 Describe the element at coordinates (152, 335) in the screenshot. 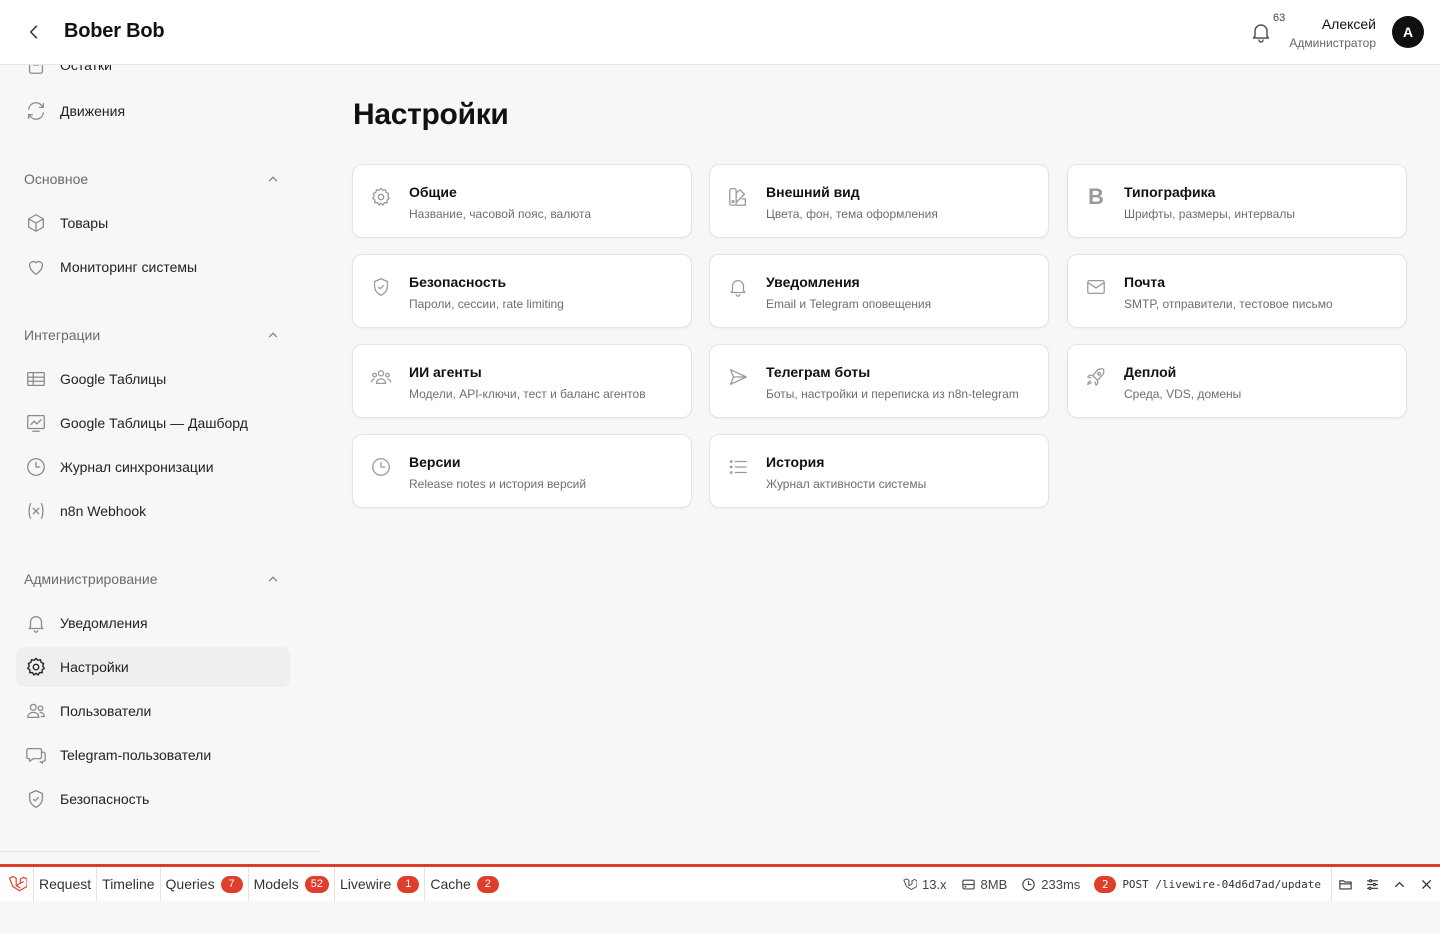

I see `sidebar-group-integrations: Интеграции` at that location.